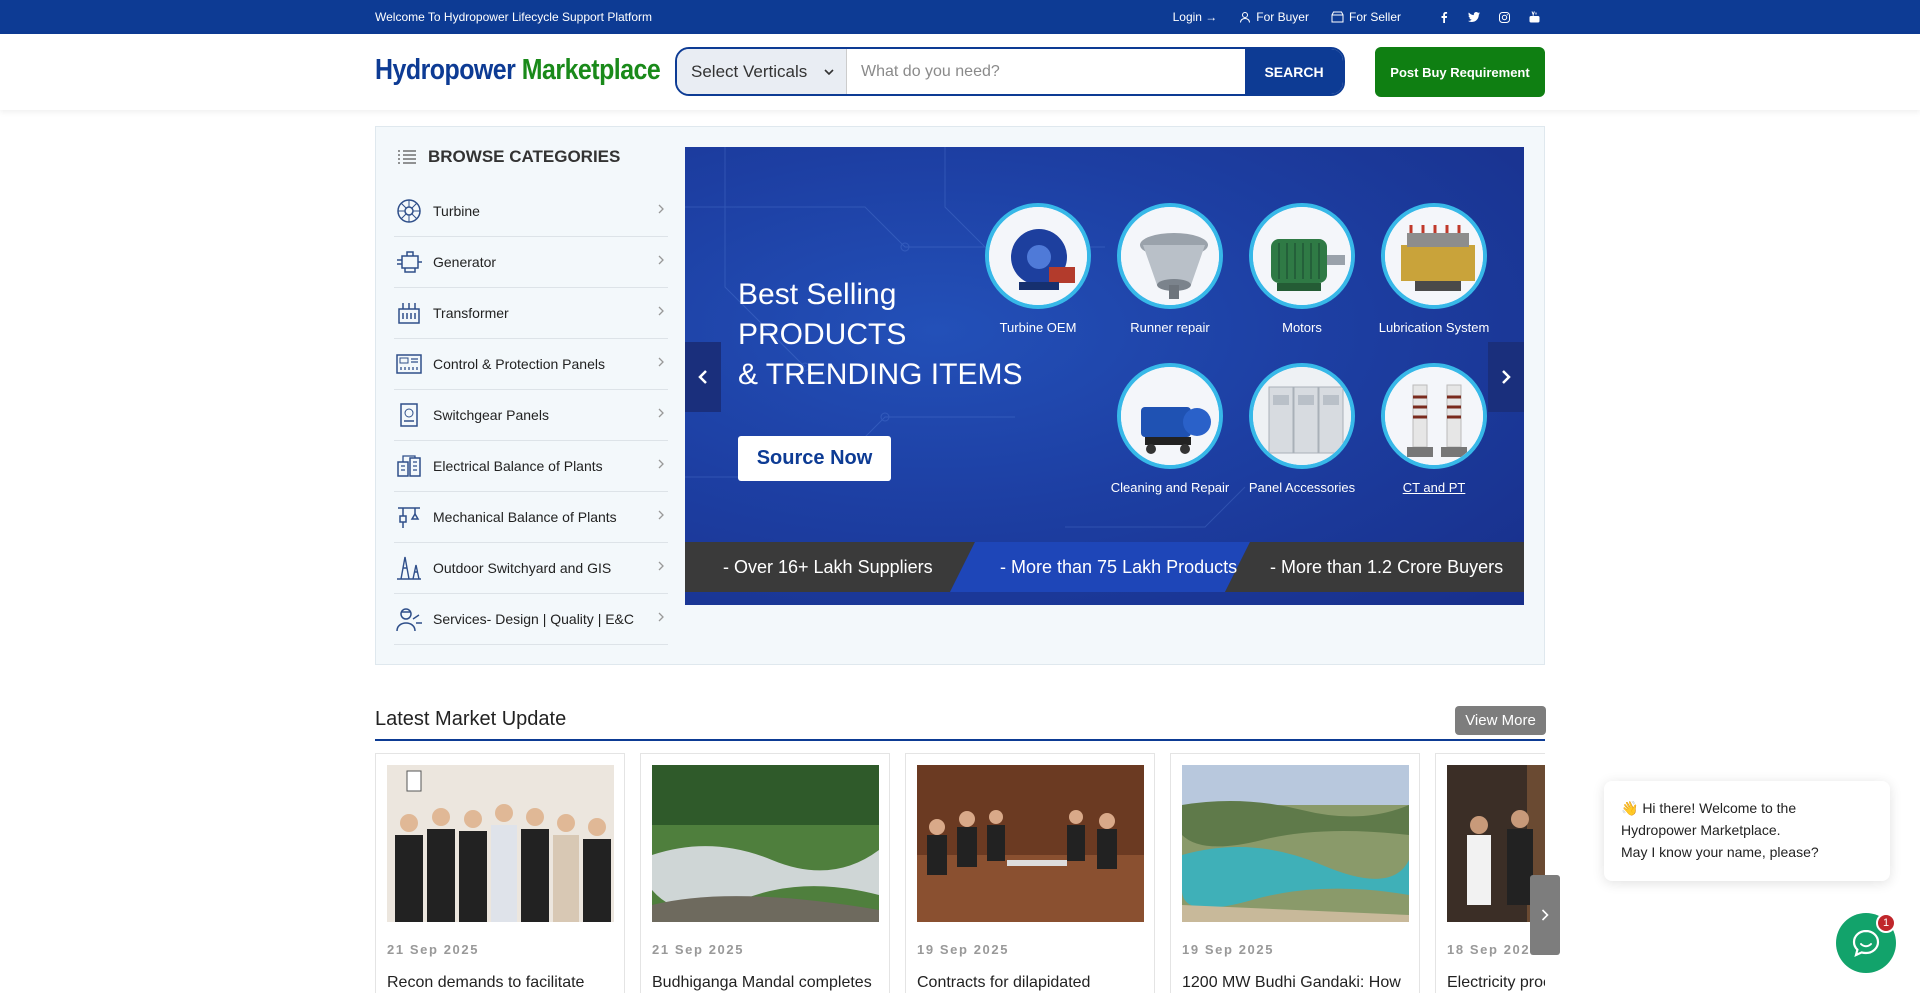  Describe the element at coordinates (1886, 923) in the screenshot. I see `chat-unread-badge: 1` at that location.